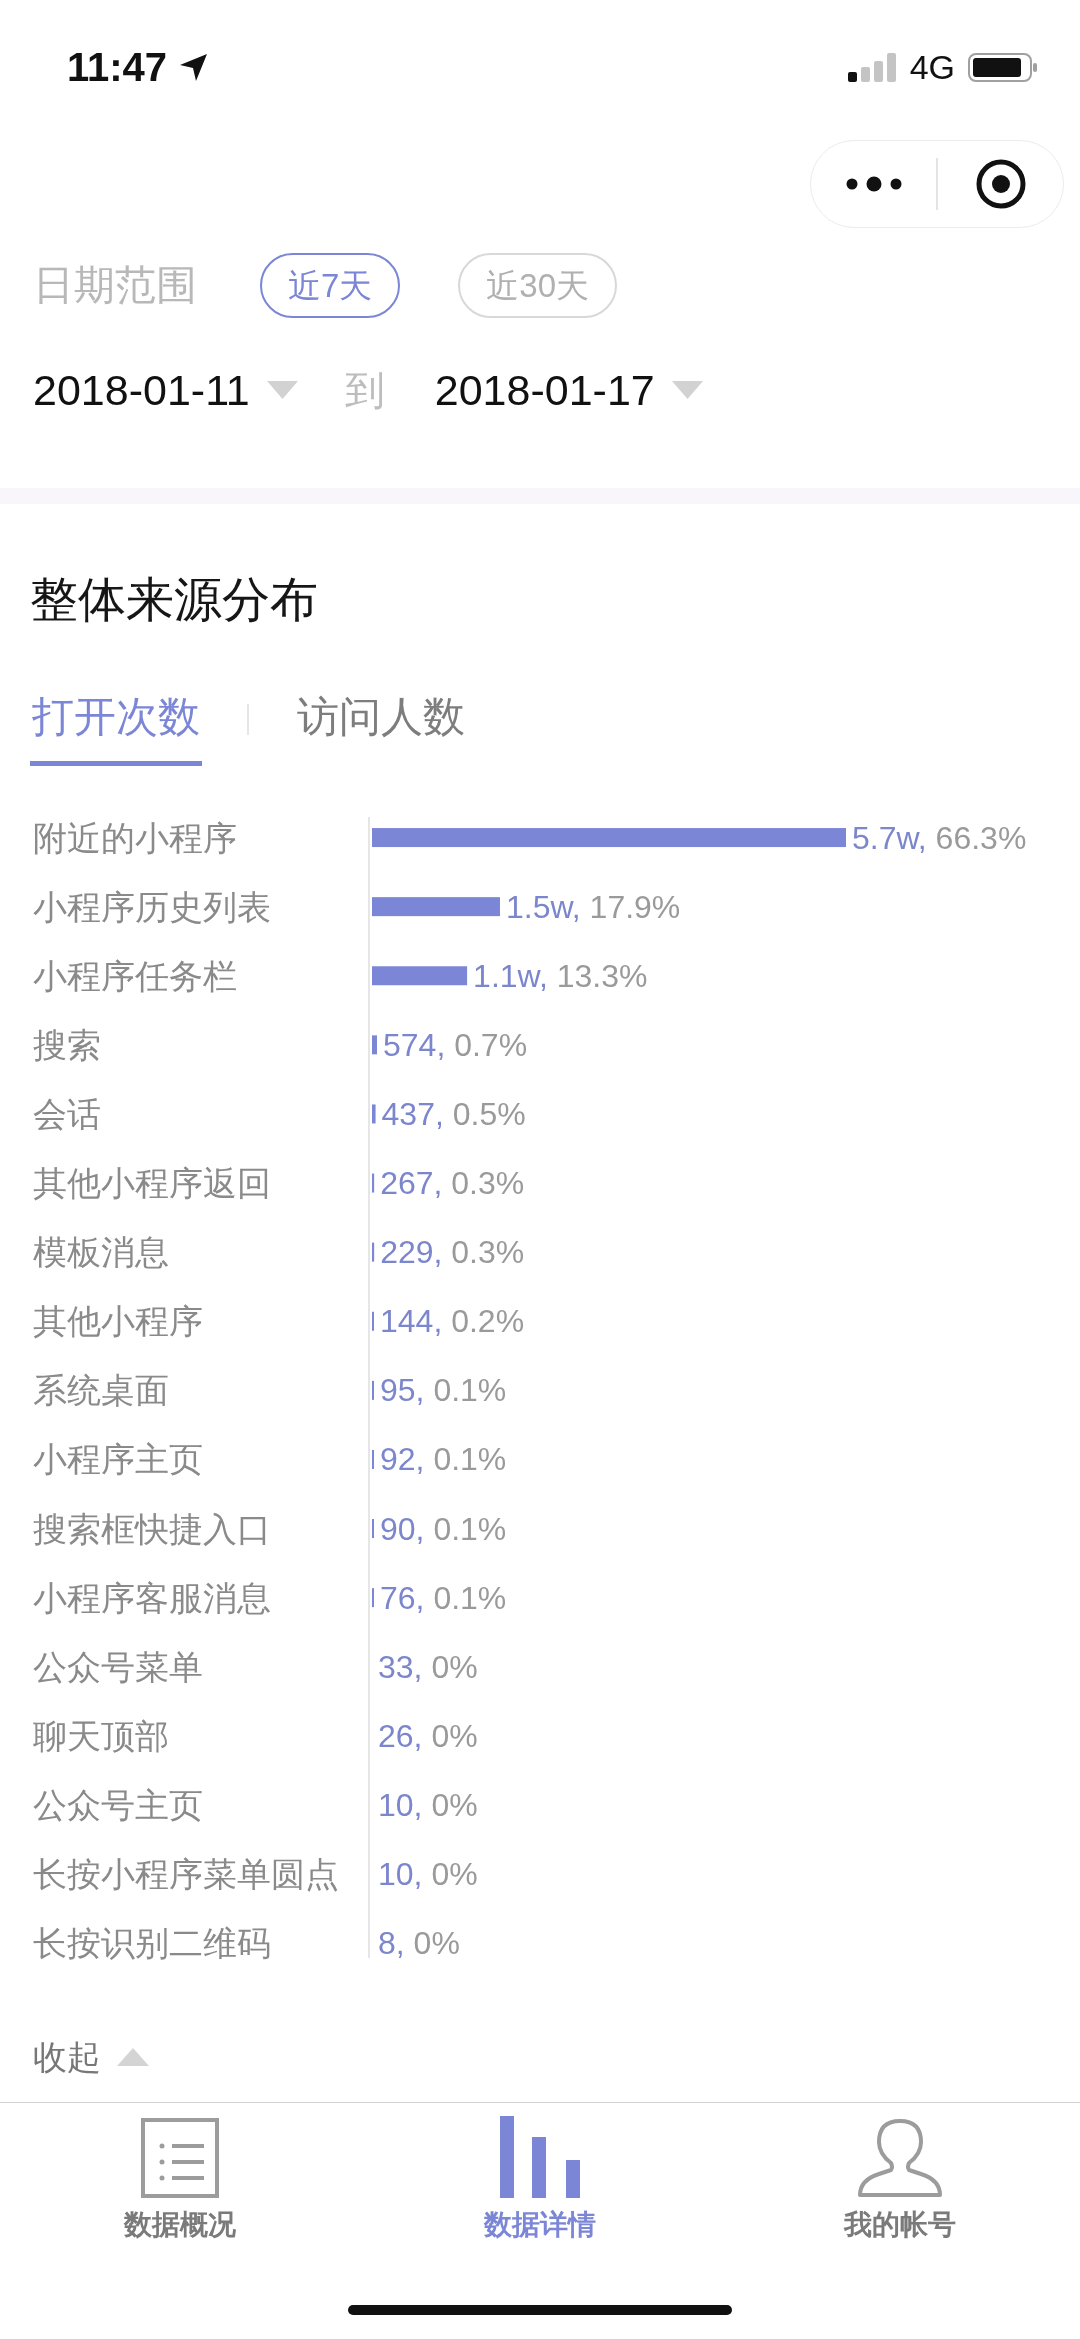  Describe the element at coordinates (152, 1183) in the screenshot. I see `category-label: 其他小程序返回` at that location.